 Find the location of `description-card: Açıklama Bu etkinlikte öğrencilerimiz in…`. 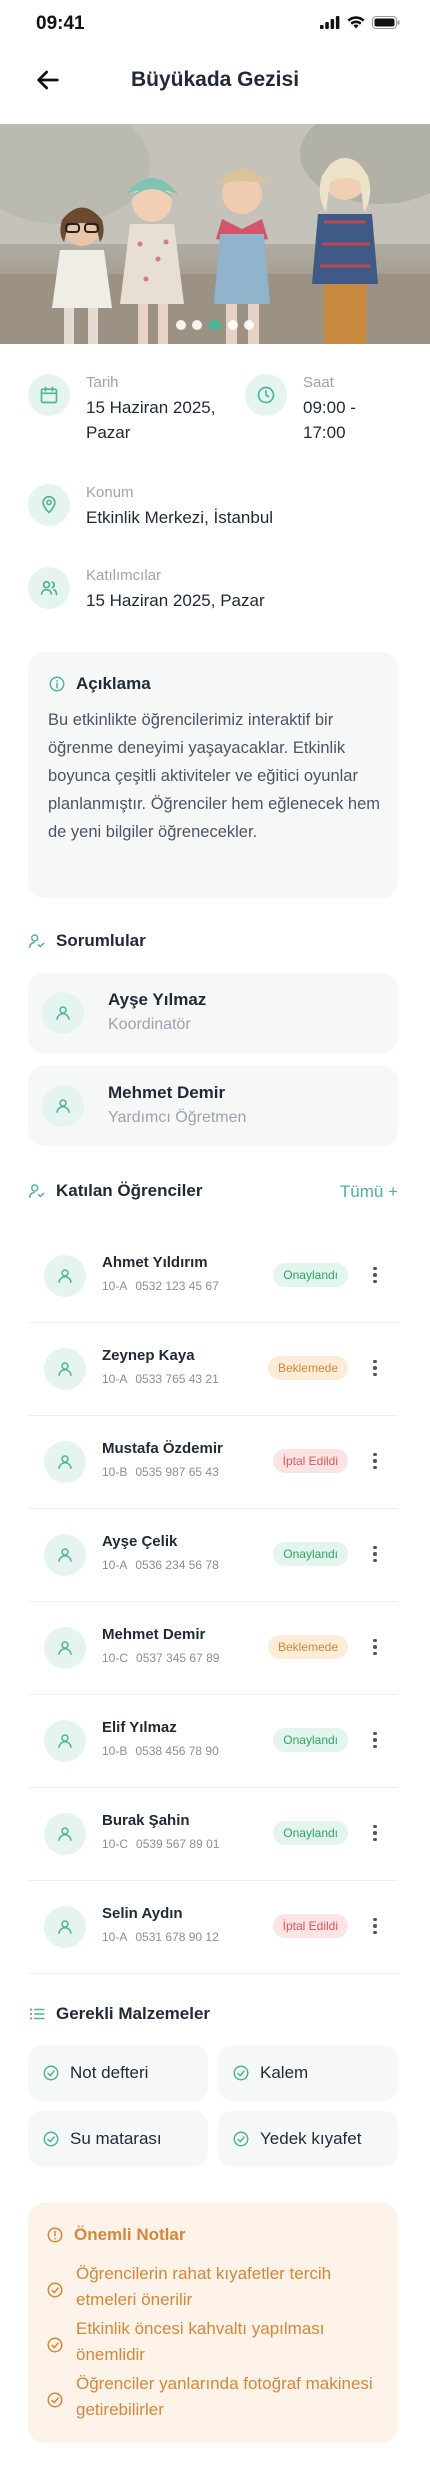

description-card: Açıklama Bu etkinlikte öğrencilerimiz in… is located at coordinates (213, 775).